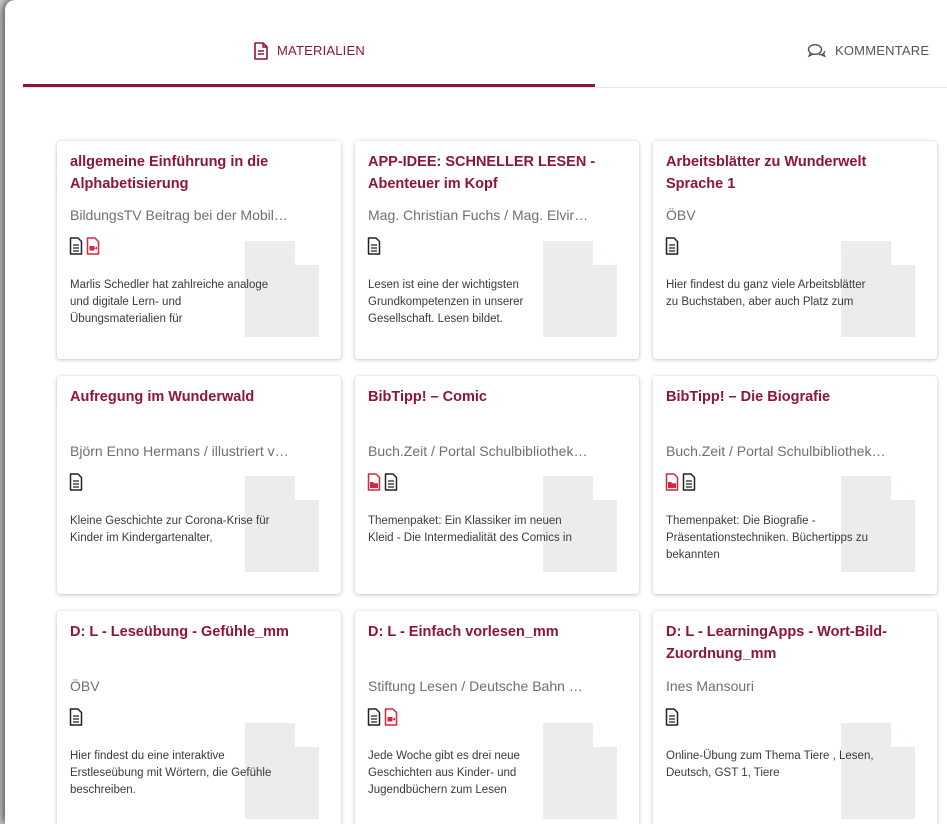  I want to click on tab-bar: MATERIALIEN KOMMENTARE, so click(485, 51).